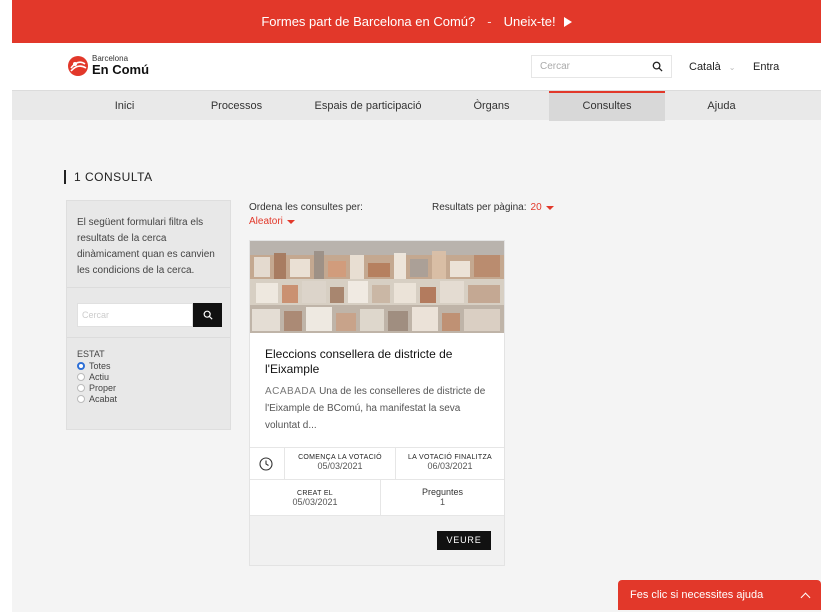 Image resolution: width=823 pixels, height=612 pixels. Describe the element at coordinates (607, 106) in the screenshot. I see `nav-item-consultes: Consultes` at that location.